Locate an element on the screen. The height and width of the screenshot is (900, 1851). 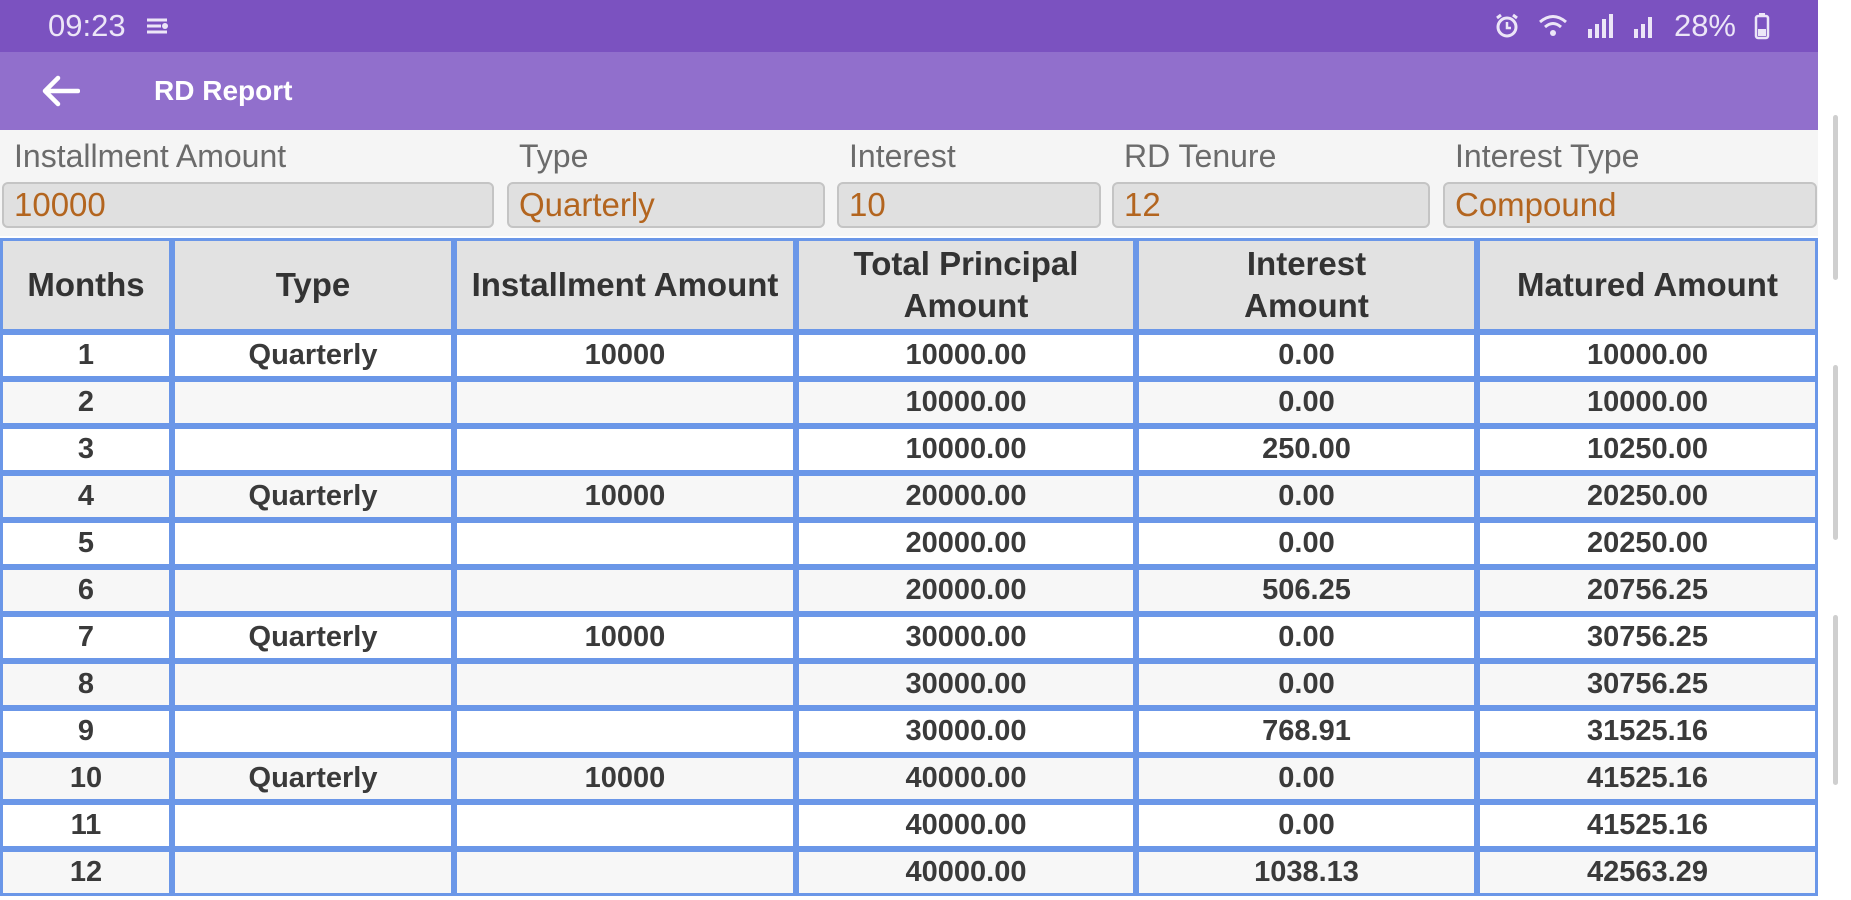
header-interest-amount: Interest Amount is located at coordinates (1306, 285).